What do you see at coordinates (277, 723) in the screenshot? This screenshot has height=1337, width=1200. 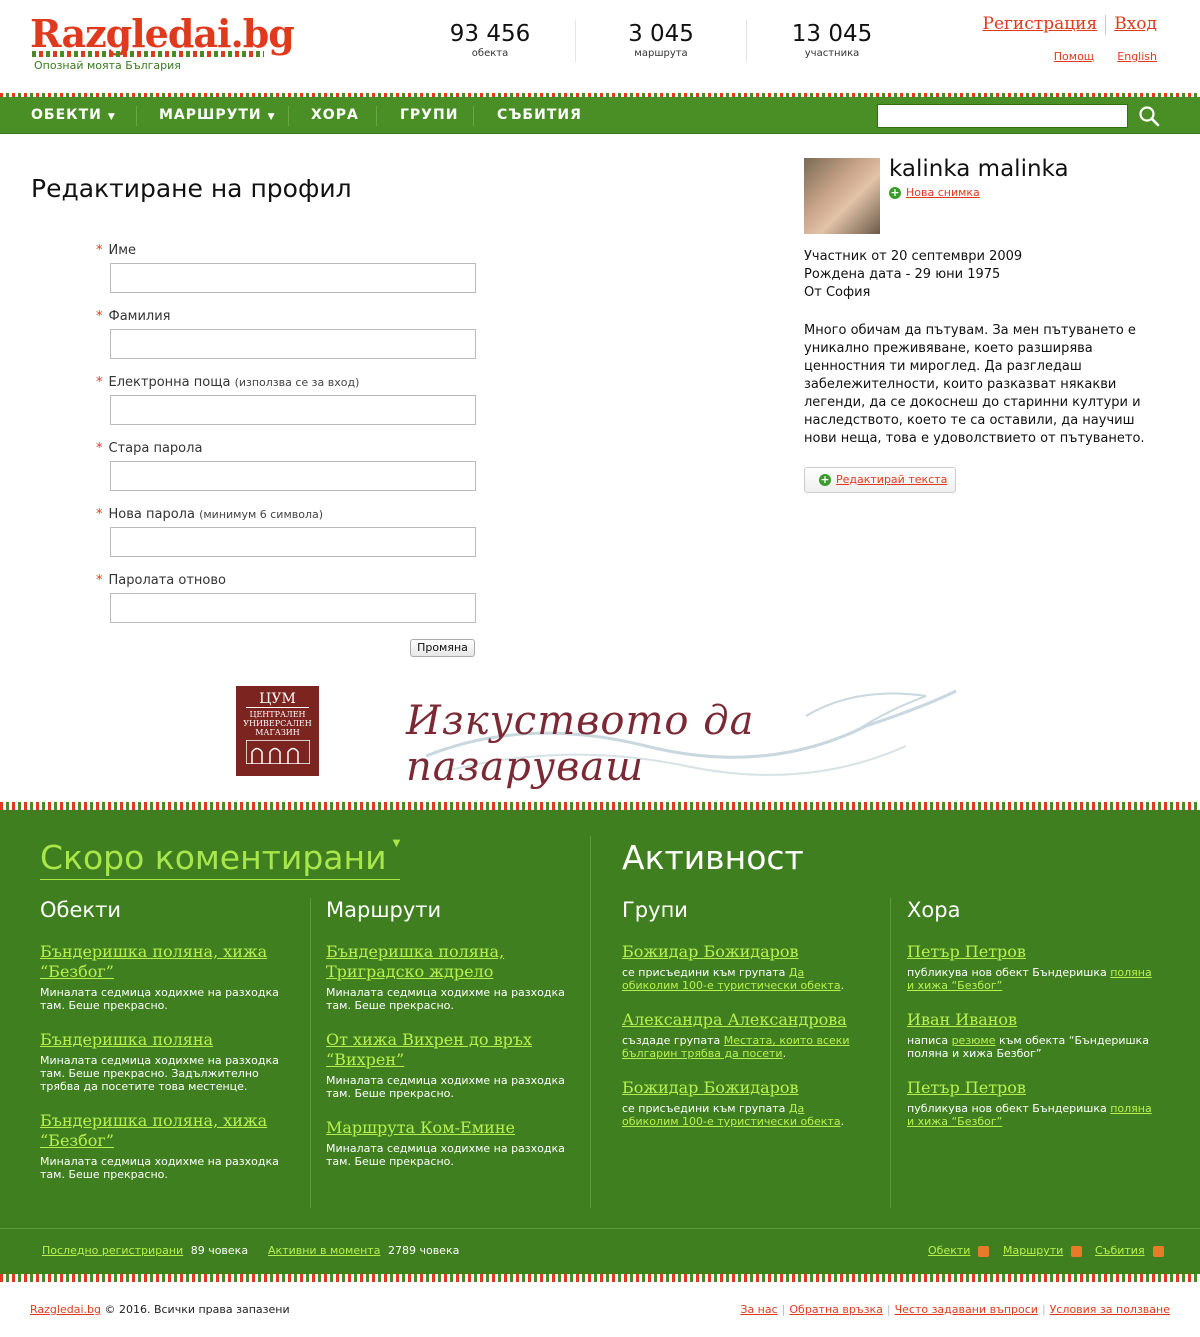 I see `logo-text: УНИВЕРСАЛЕН` at bounding box center [277, 723].